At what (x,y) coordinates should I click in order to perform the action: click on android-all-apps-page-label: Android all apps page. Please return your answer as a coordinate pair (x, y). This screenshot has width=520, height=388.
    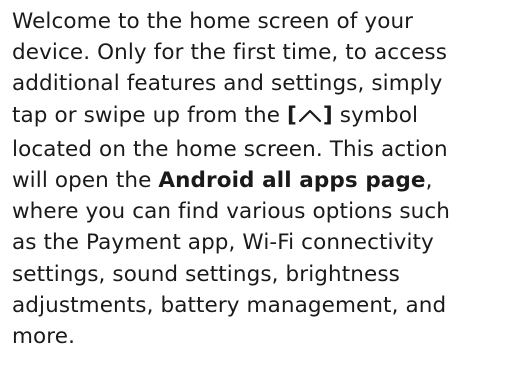
    Looking at the image, I should click on (292, 181).